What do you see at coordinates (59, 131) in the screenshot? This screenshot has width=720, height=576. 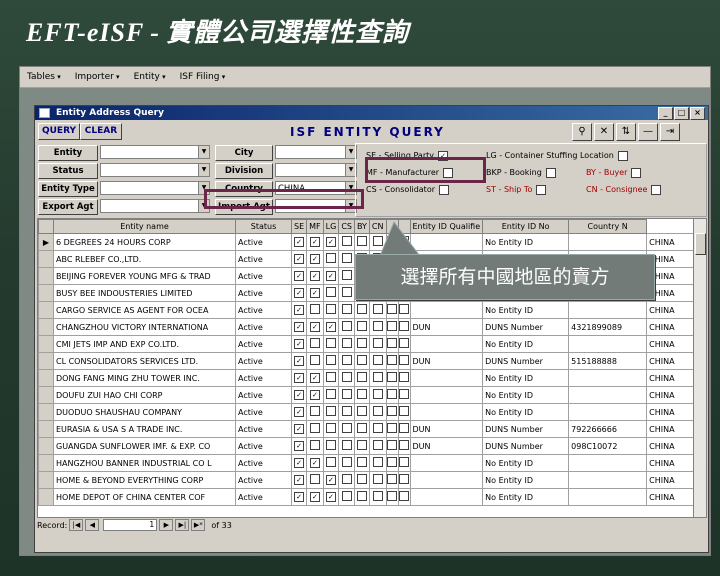 I see `query-button: QUERY` at bounding box center [59, 131].